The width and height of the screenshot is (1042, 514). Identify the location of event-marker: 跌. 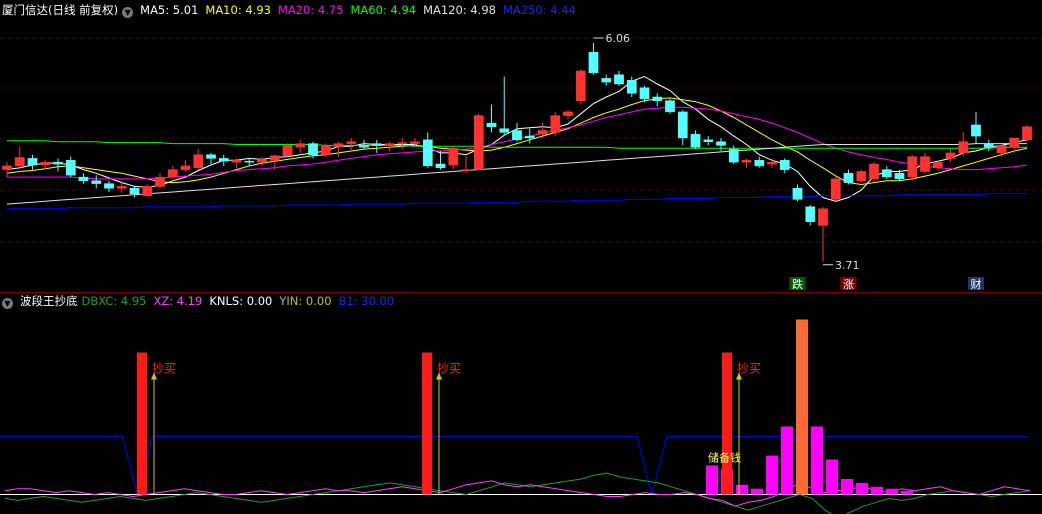
(797, 284).